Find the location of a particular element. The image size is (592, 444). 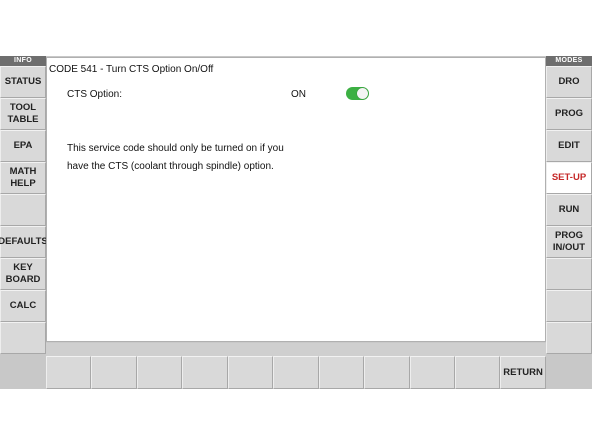

status-button: STATUS is located at coordinates (23, 82).